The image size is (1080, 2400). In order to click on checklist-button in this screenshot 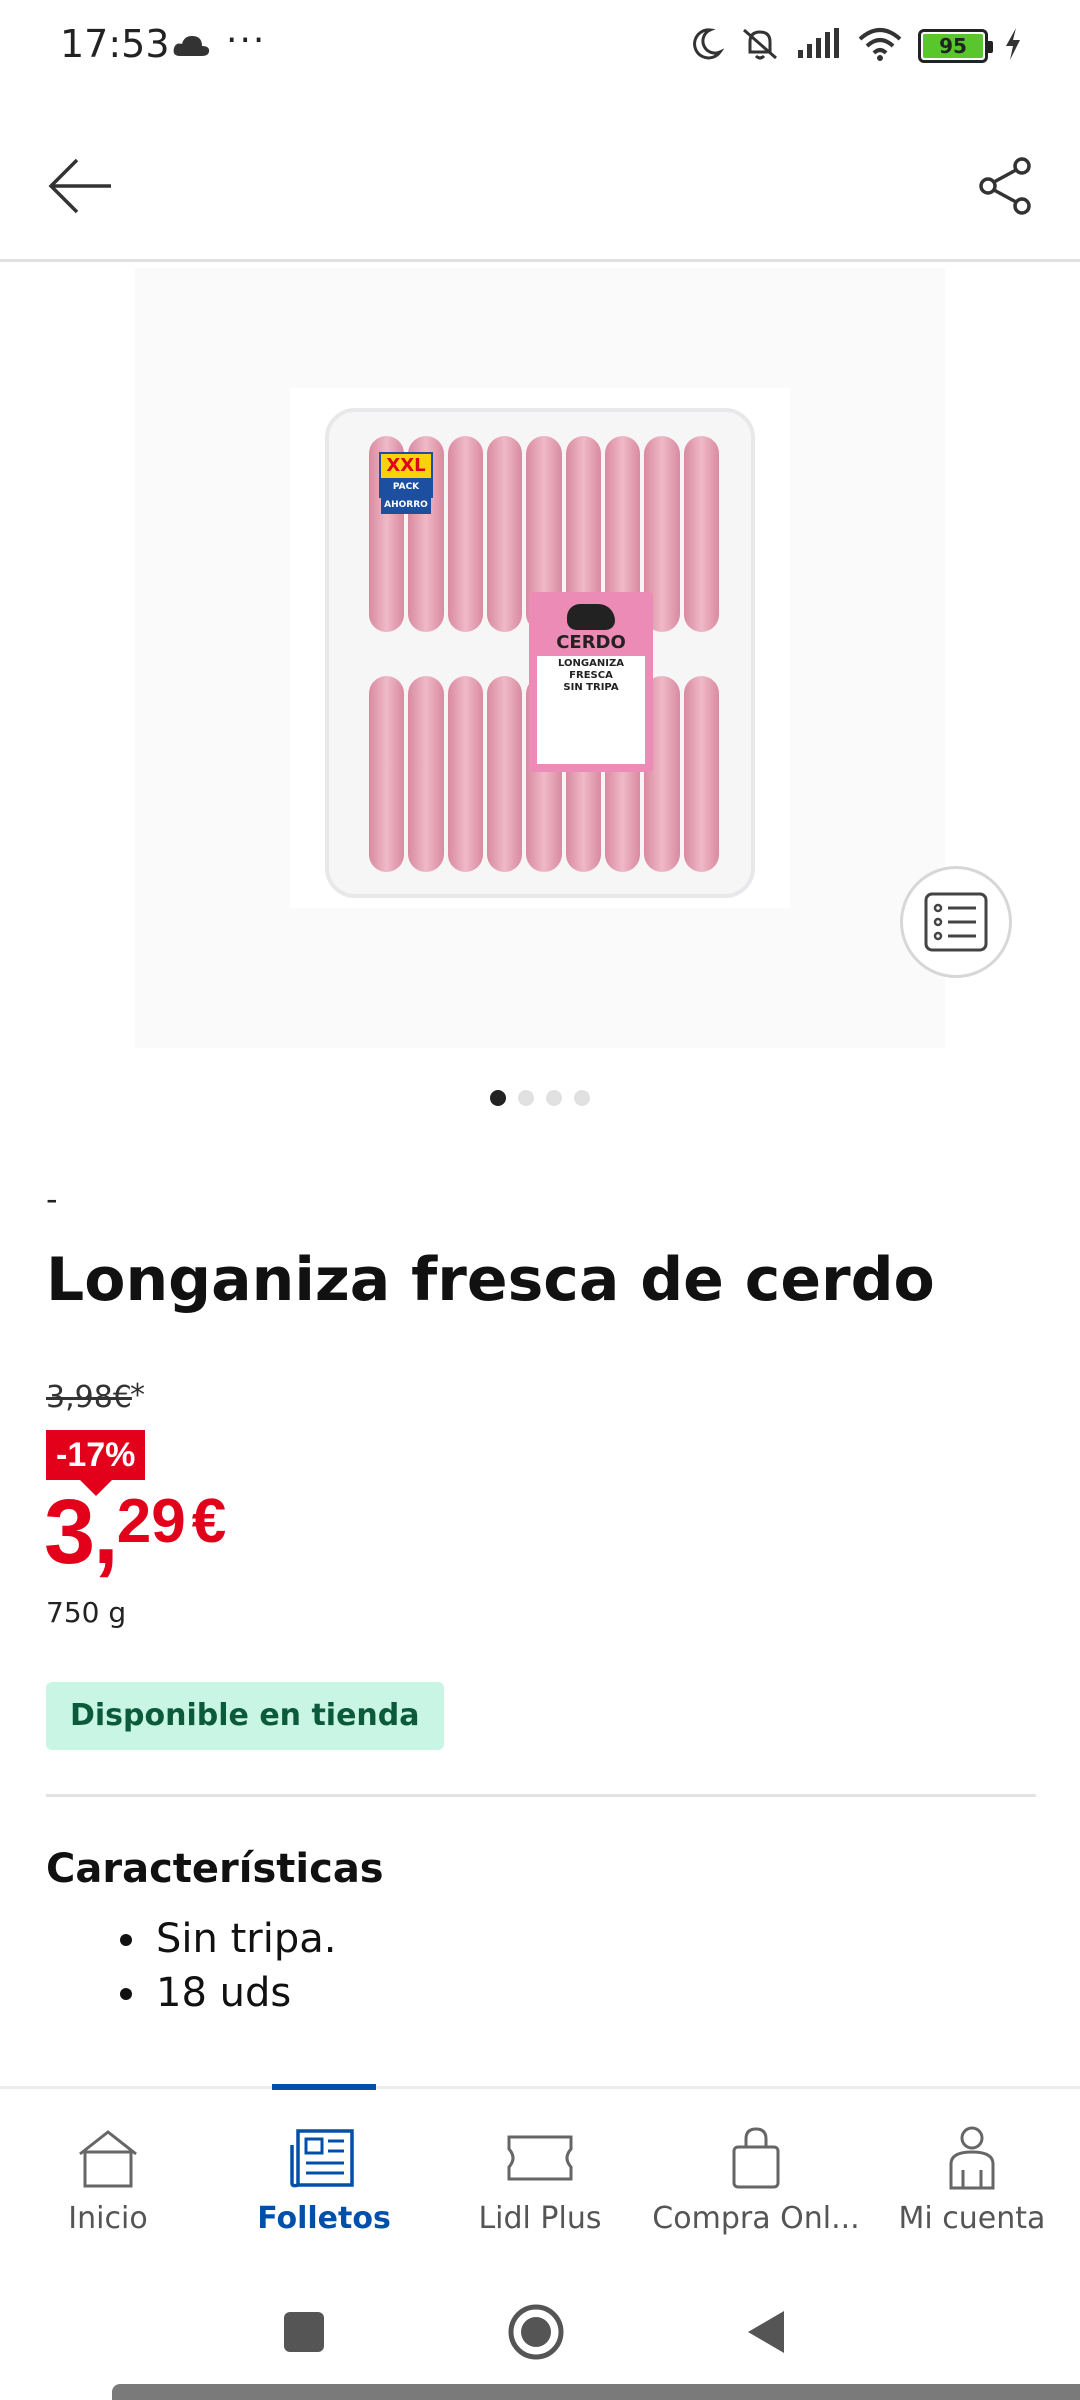, I will do `click(956, 922)`.